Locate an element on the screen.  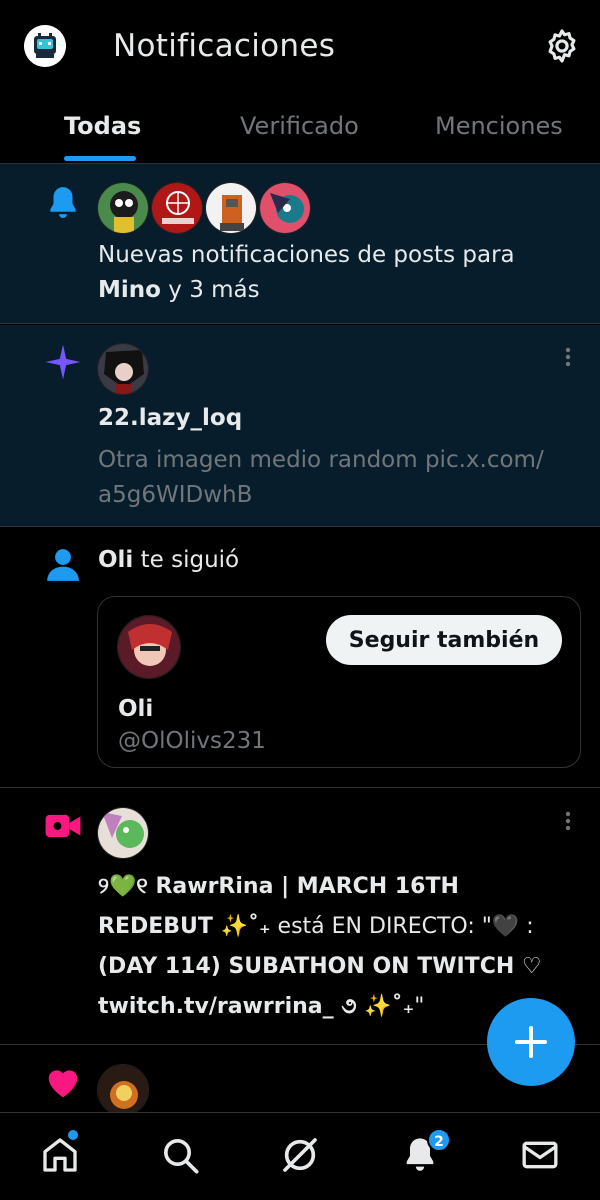
live-title-line: (DAY 114) SUBATHON ON TWITCH ♡ is located at coordinates (320, 966).